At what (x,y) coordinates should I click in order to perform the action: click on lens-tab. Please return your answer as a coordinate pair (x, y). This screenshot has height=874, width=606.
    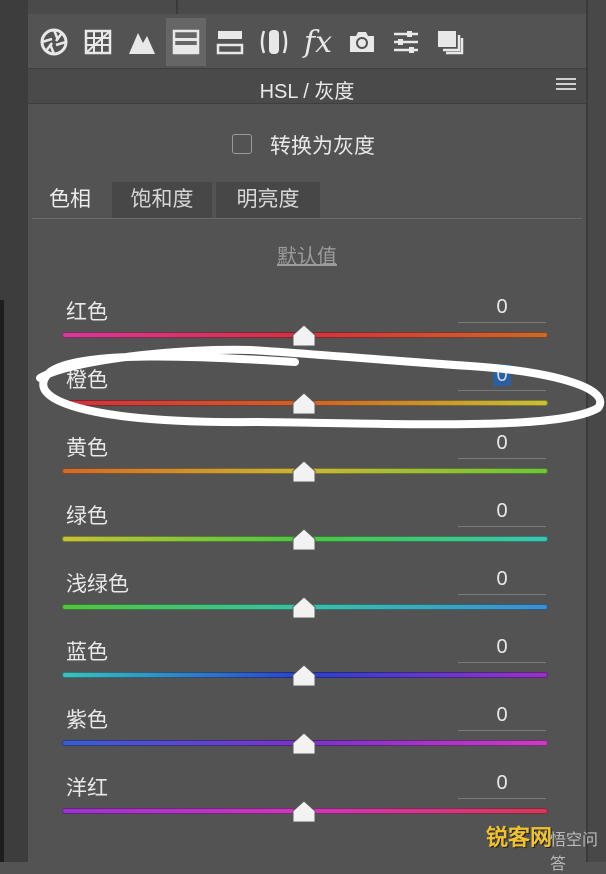
    Looking at the image, I should click on (274, 42).